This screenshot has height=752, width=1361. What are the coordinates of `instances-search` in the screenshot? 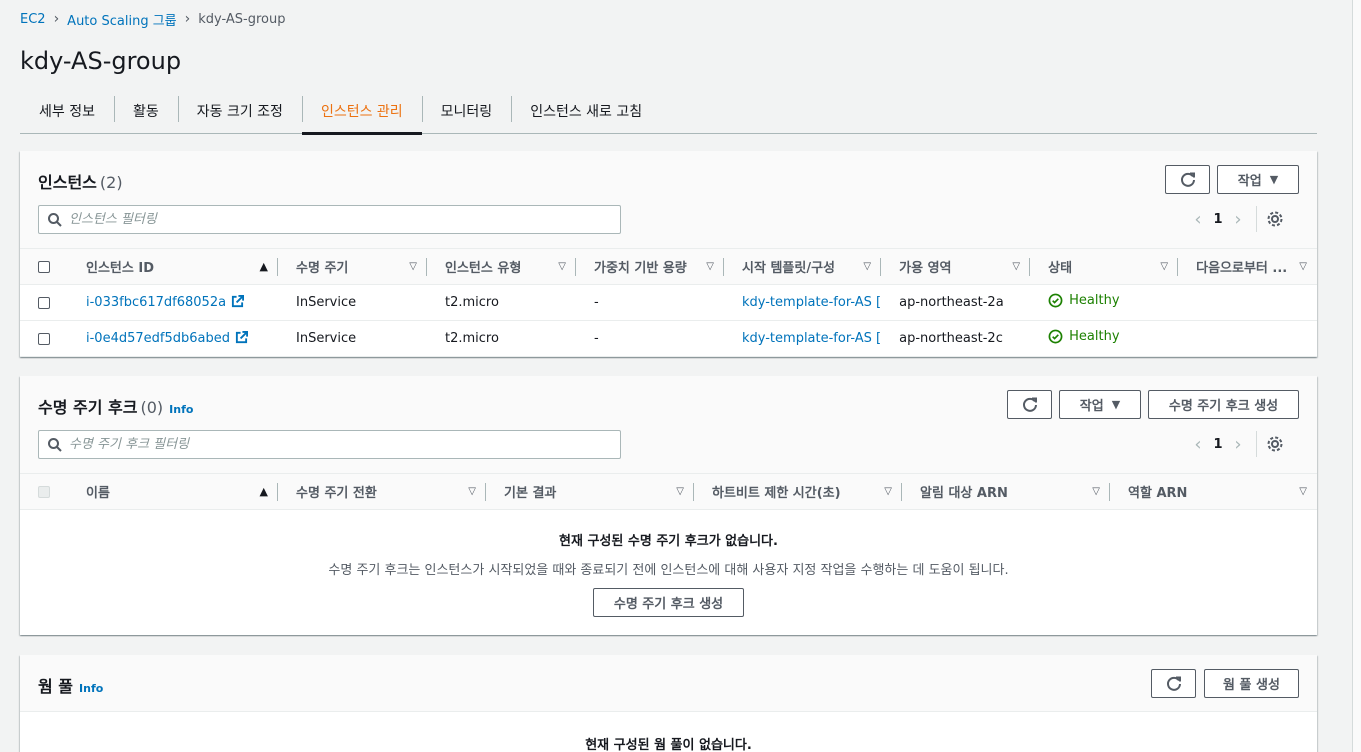 It's located at (329, 219).